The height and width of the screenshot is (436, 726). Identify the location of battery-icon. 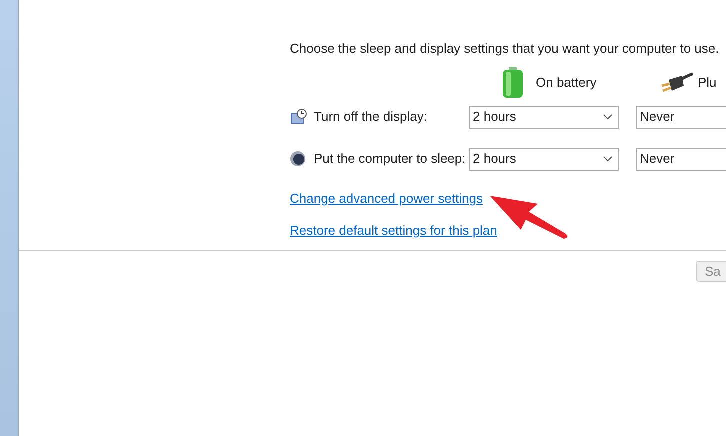
(513, 82).